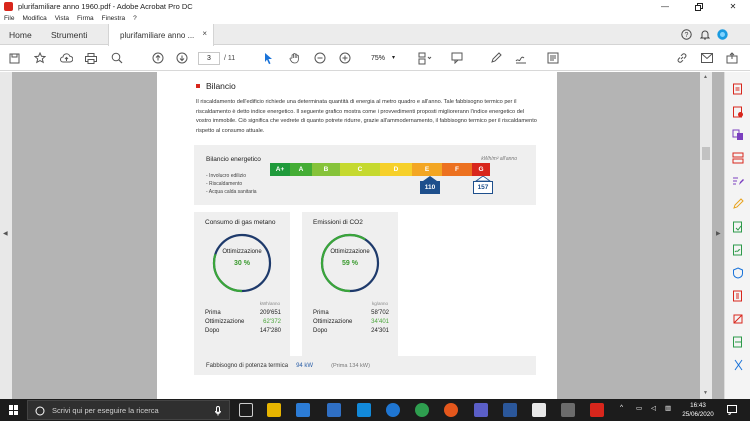 This screenshot has height=421, width=750. What do you see at coordinates (705, 393) in the screenshot?
I see `scroll-down-icon: ▼` at bounding box center [705, 393].